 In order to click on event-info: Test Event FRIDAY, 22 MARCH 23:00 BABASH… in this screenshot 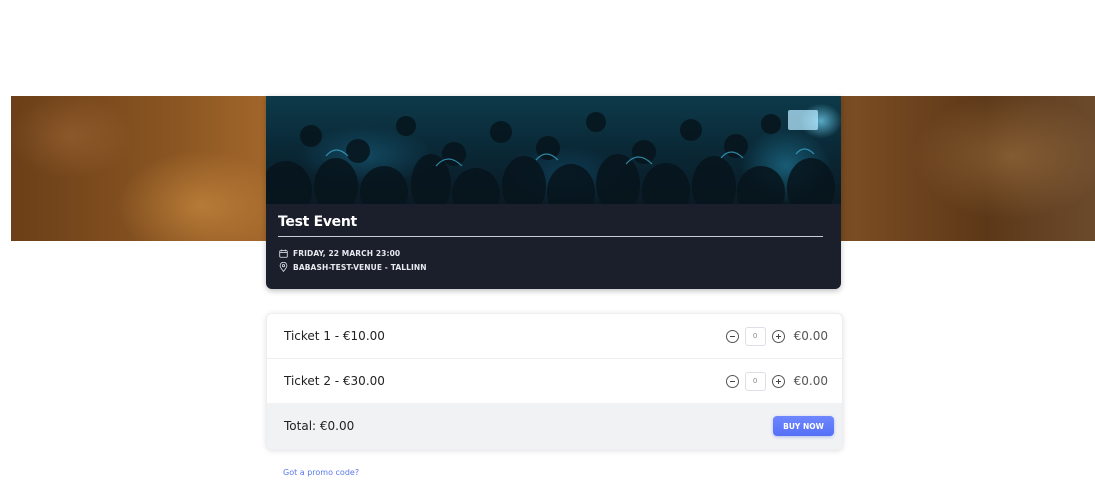, I will do `click(550, 239)`.